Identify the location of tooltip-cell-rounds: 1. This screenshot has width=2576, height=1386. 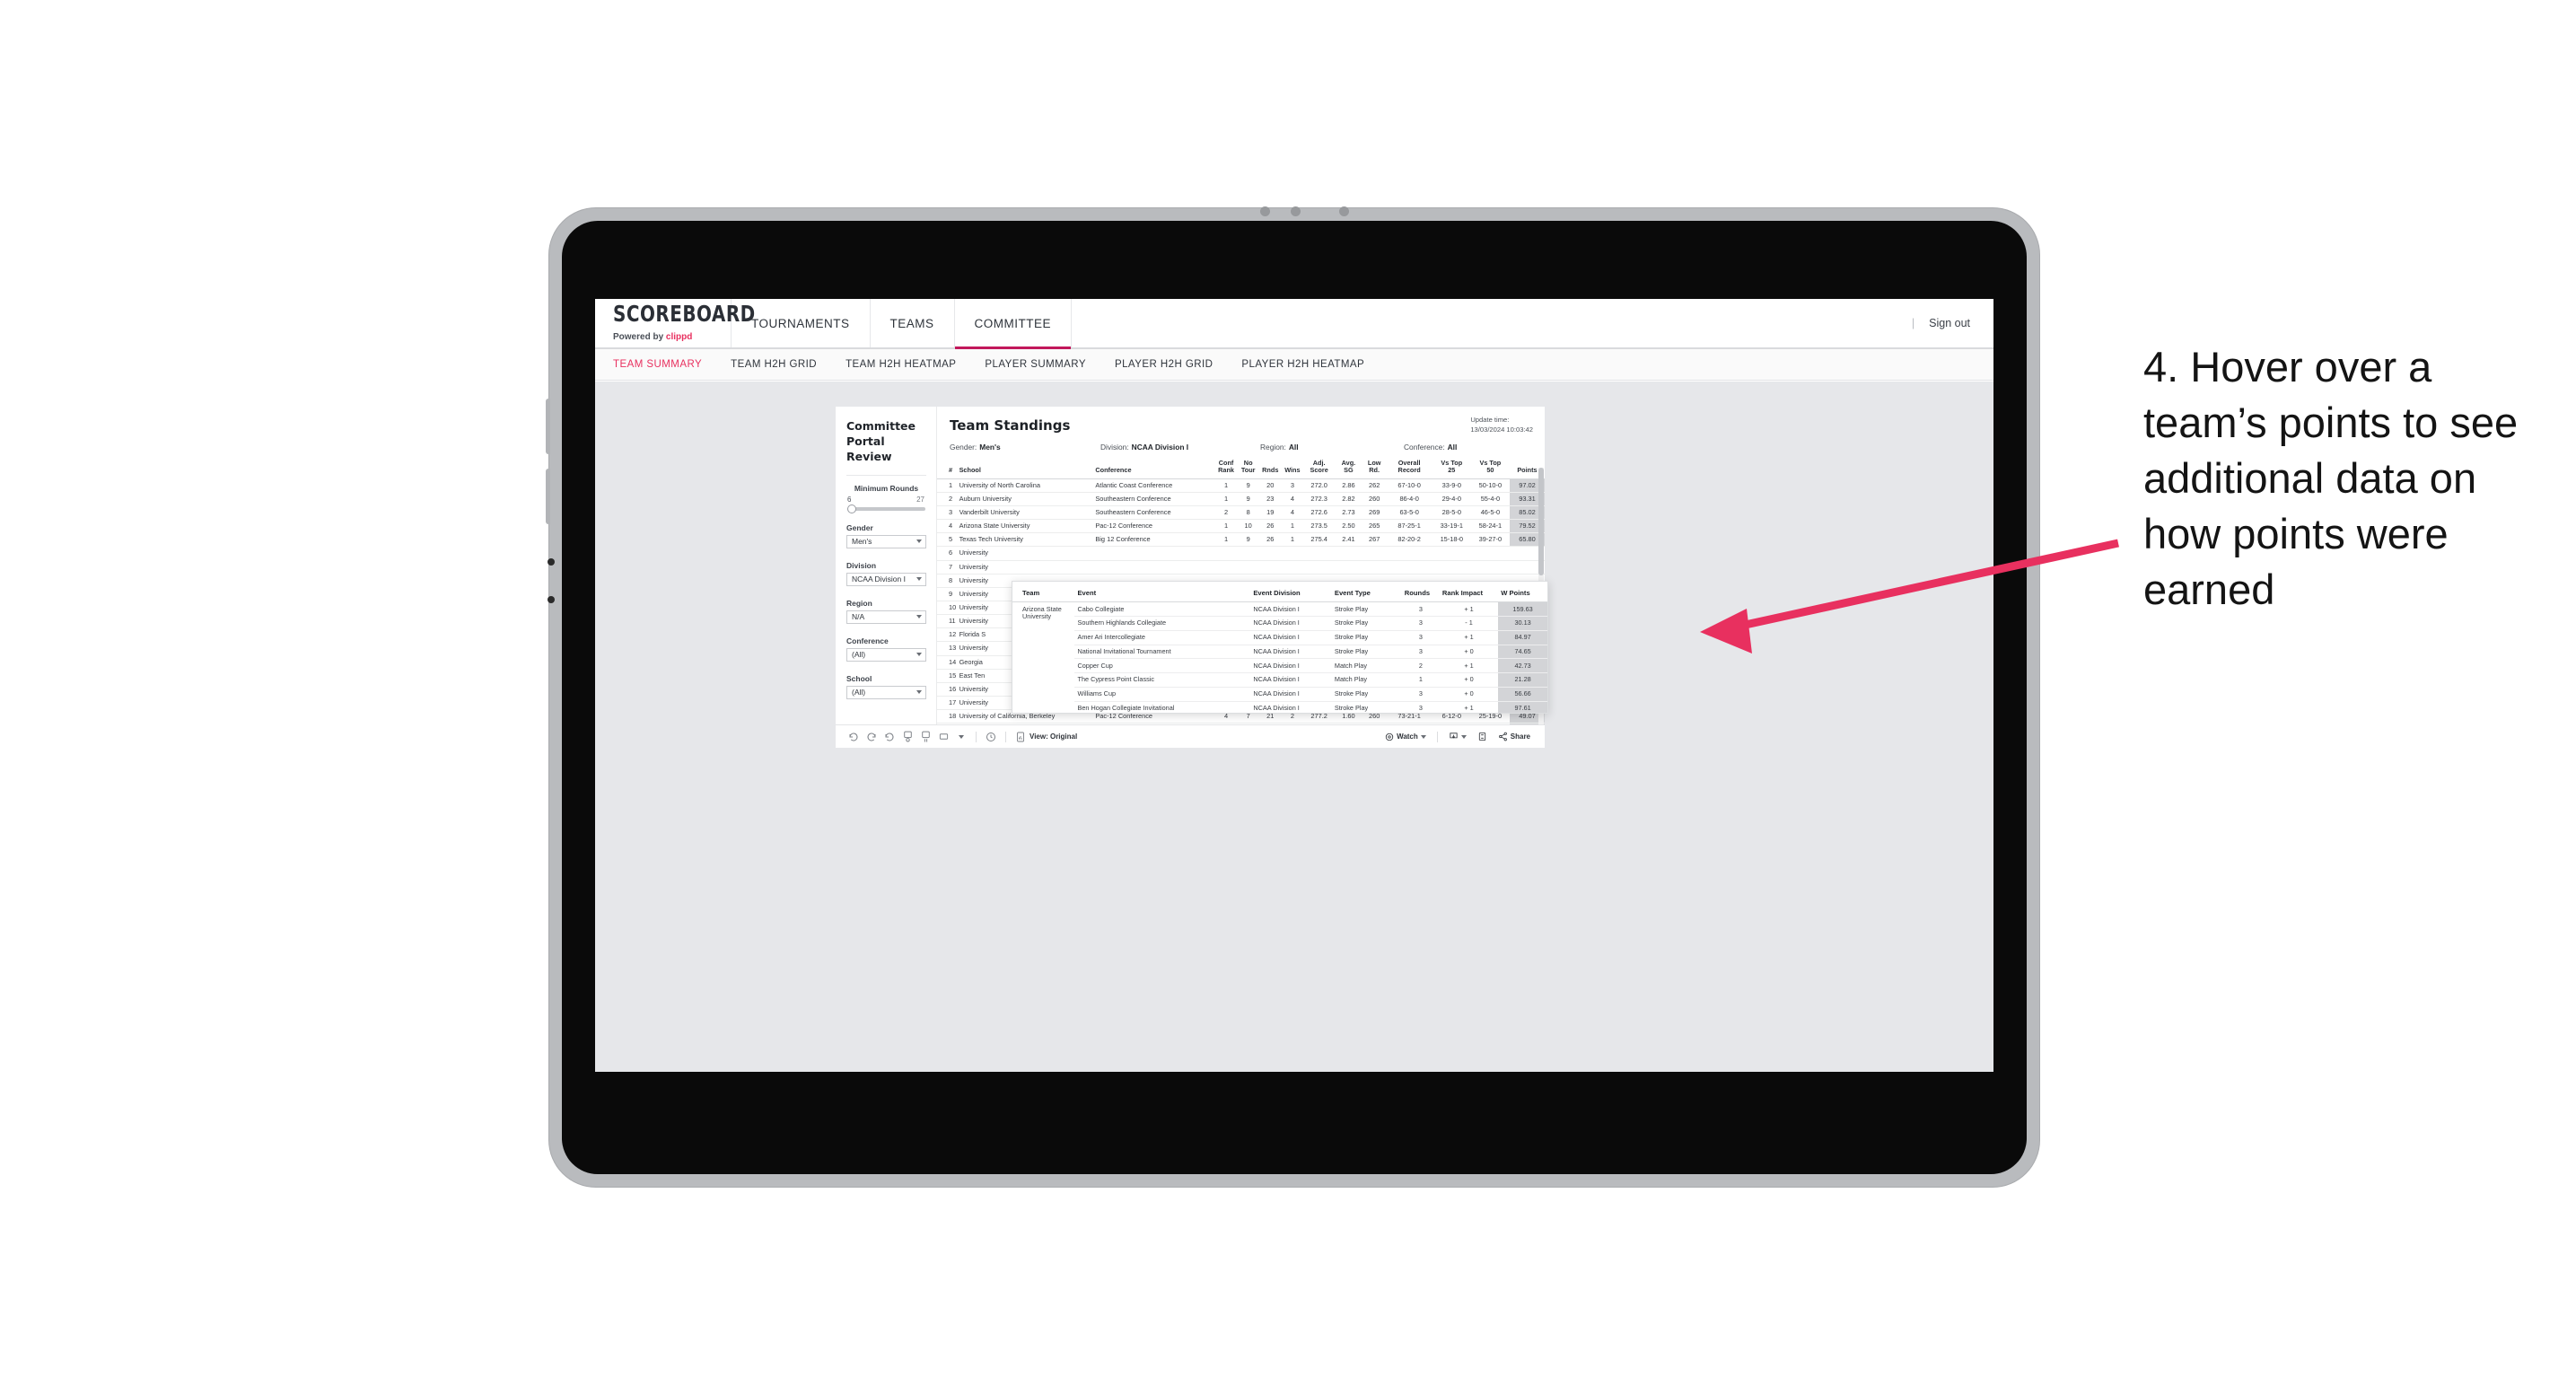
(1420, 680).